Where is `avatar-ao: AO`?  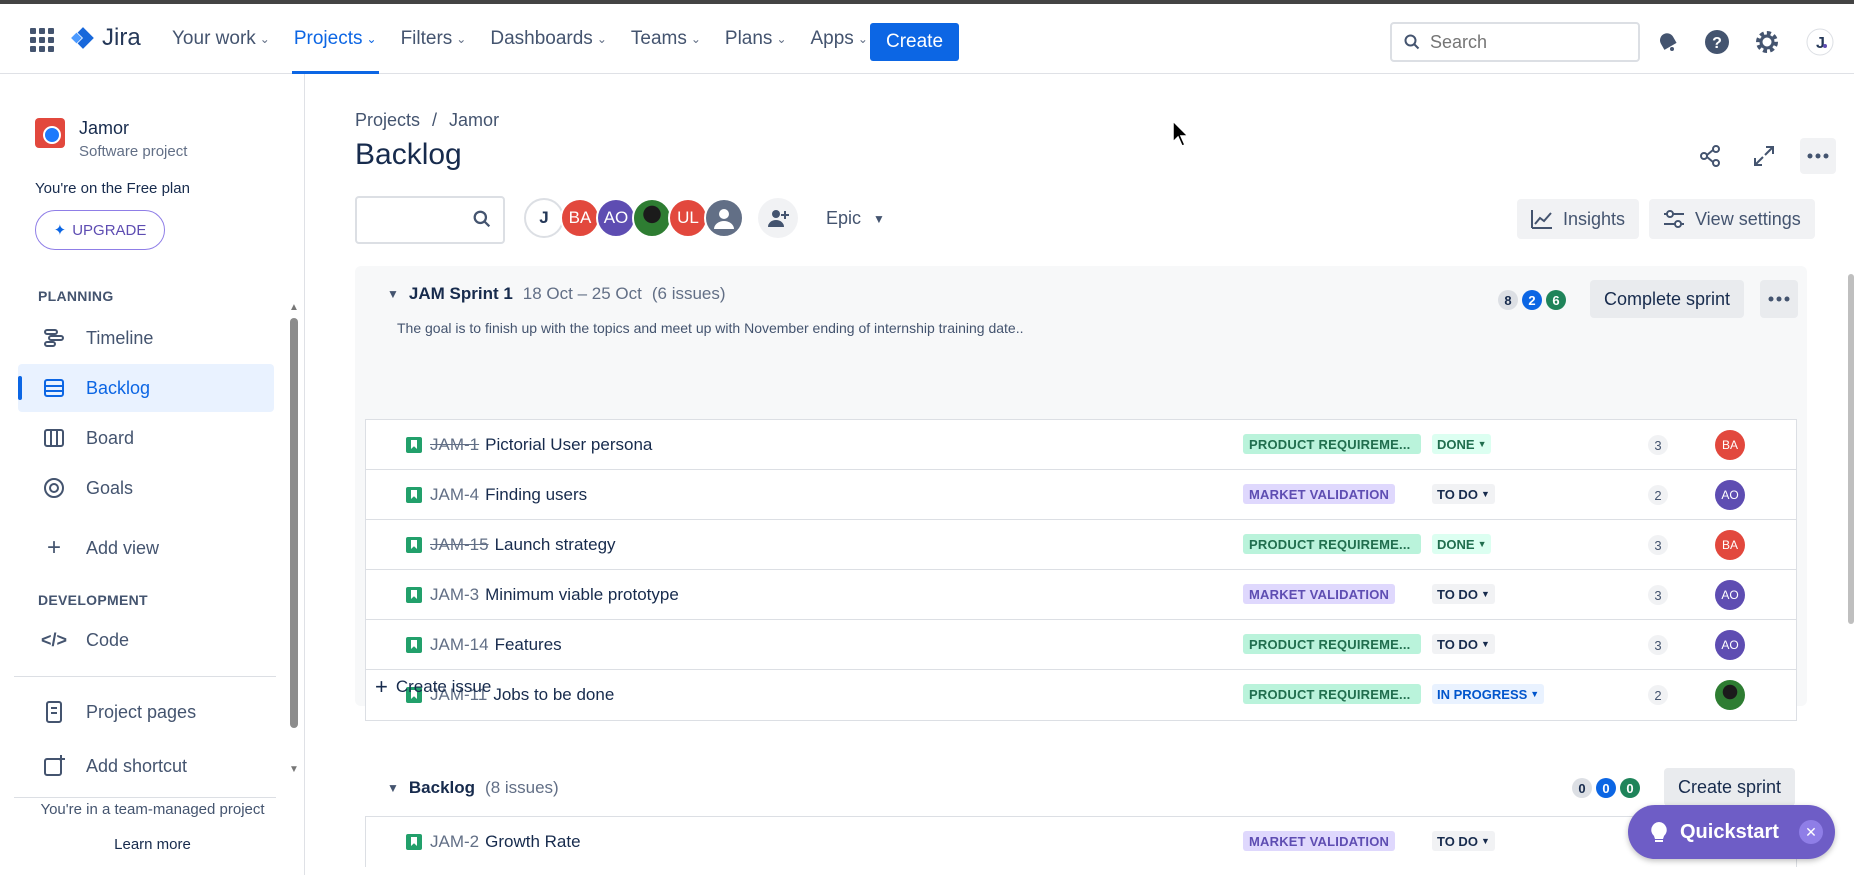 avatar-ao: AO is located at coordinates (616, 218).